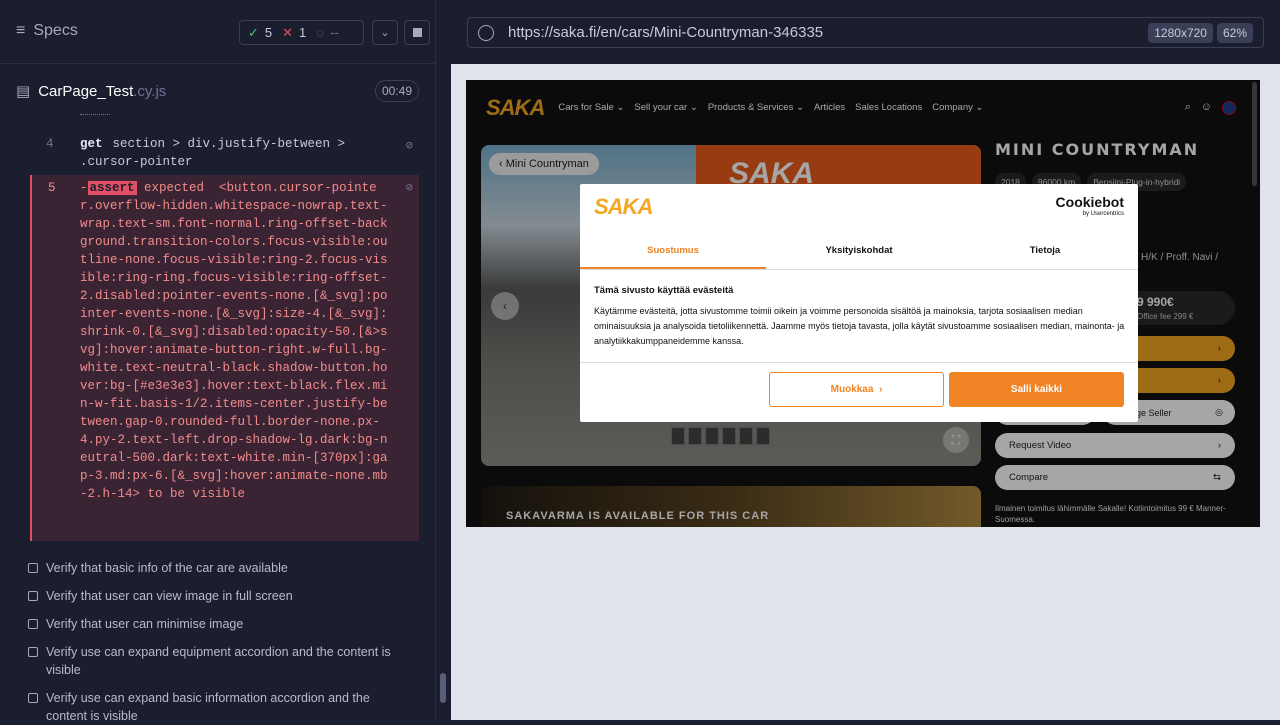 The width and height of the screenshot is (1280, 725). I want to click on command-name: get, so click(91, 144).